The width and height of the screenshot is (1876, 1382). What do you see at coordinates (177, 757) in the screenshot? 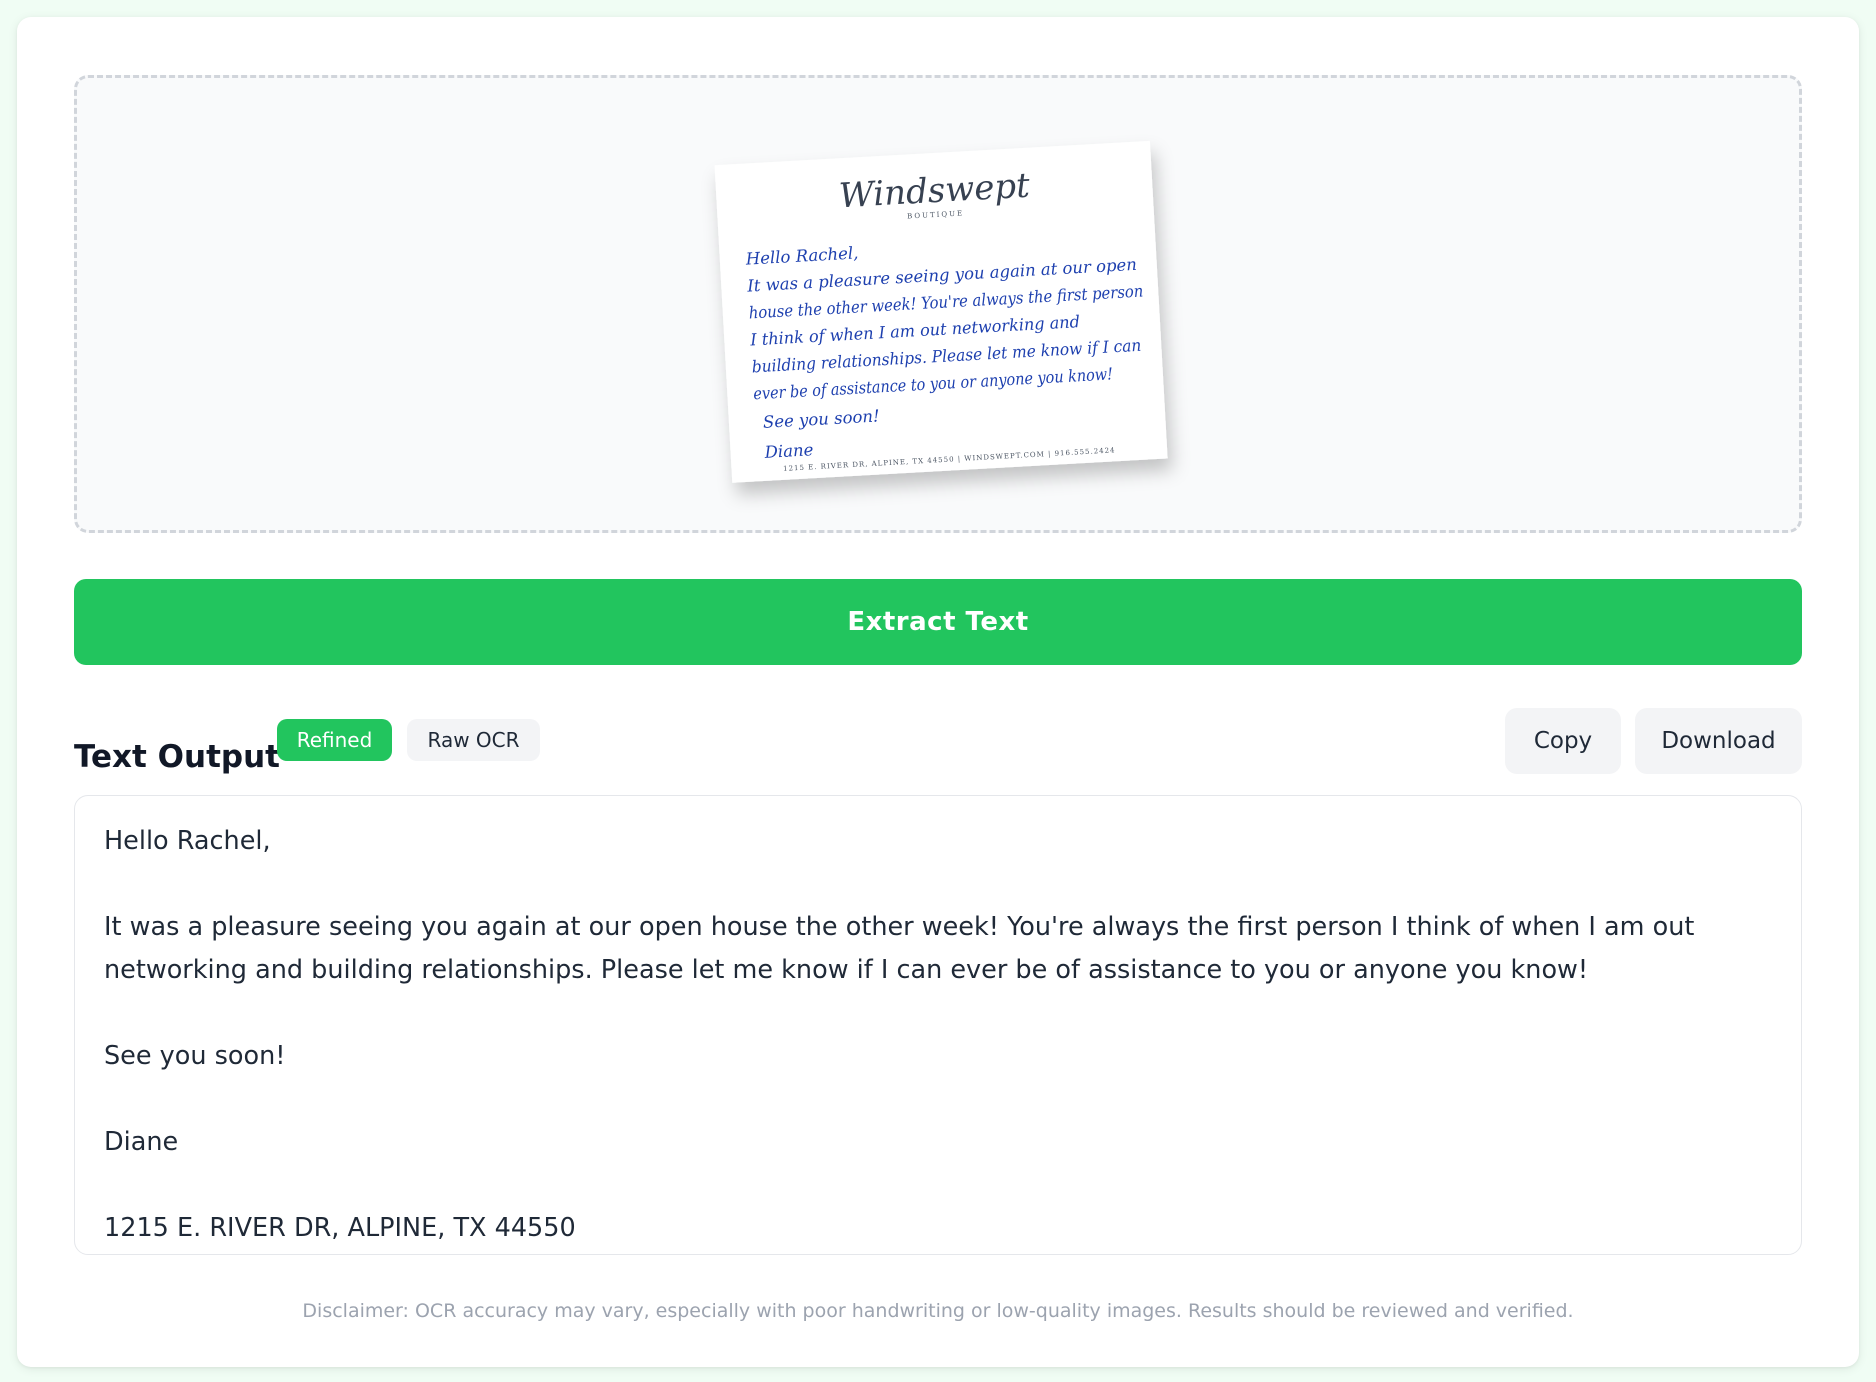
I see `output-title: Text Output` at bounding box center [177, 757].